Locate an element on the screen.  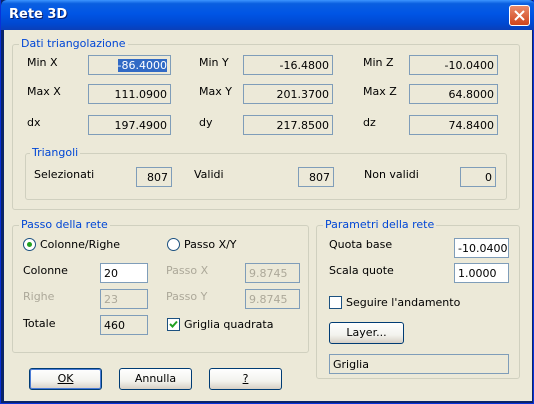
close-button is located at coordinates (519, 15).